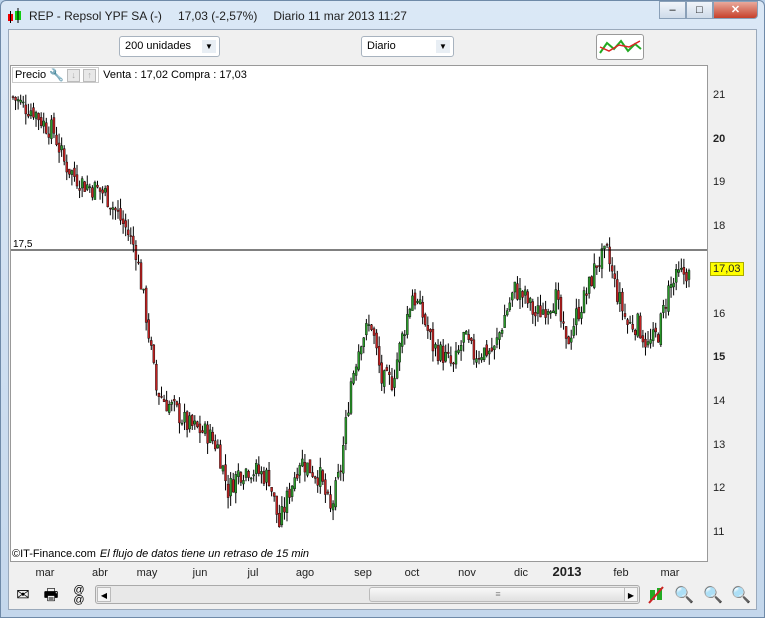 The image size is (765, 618). I want to click on units-dropdown: 200 unidades ▼, so click(169, 46).